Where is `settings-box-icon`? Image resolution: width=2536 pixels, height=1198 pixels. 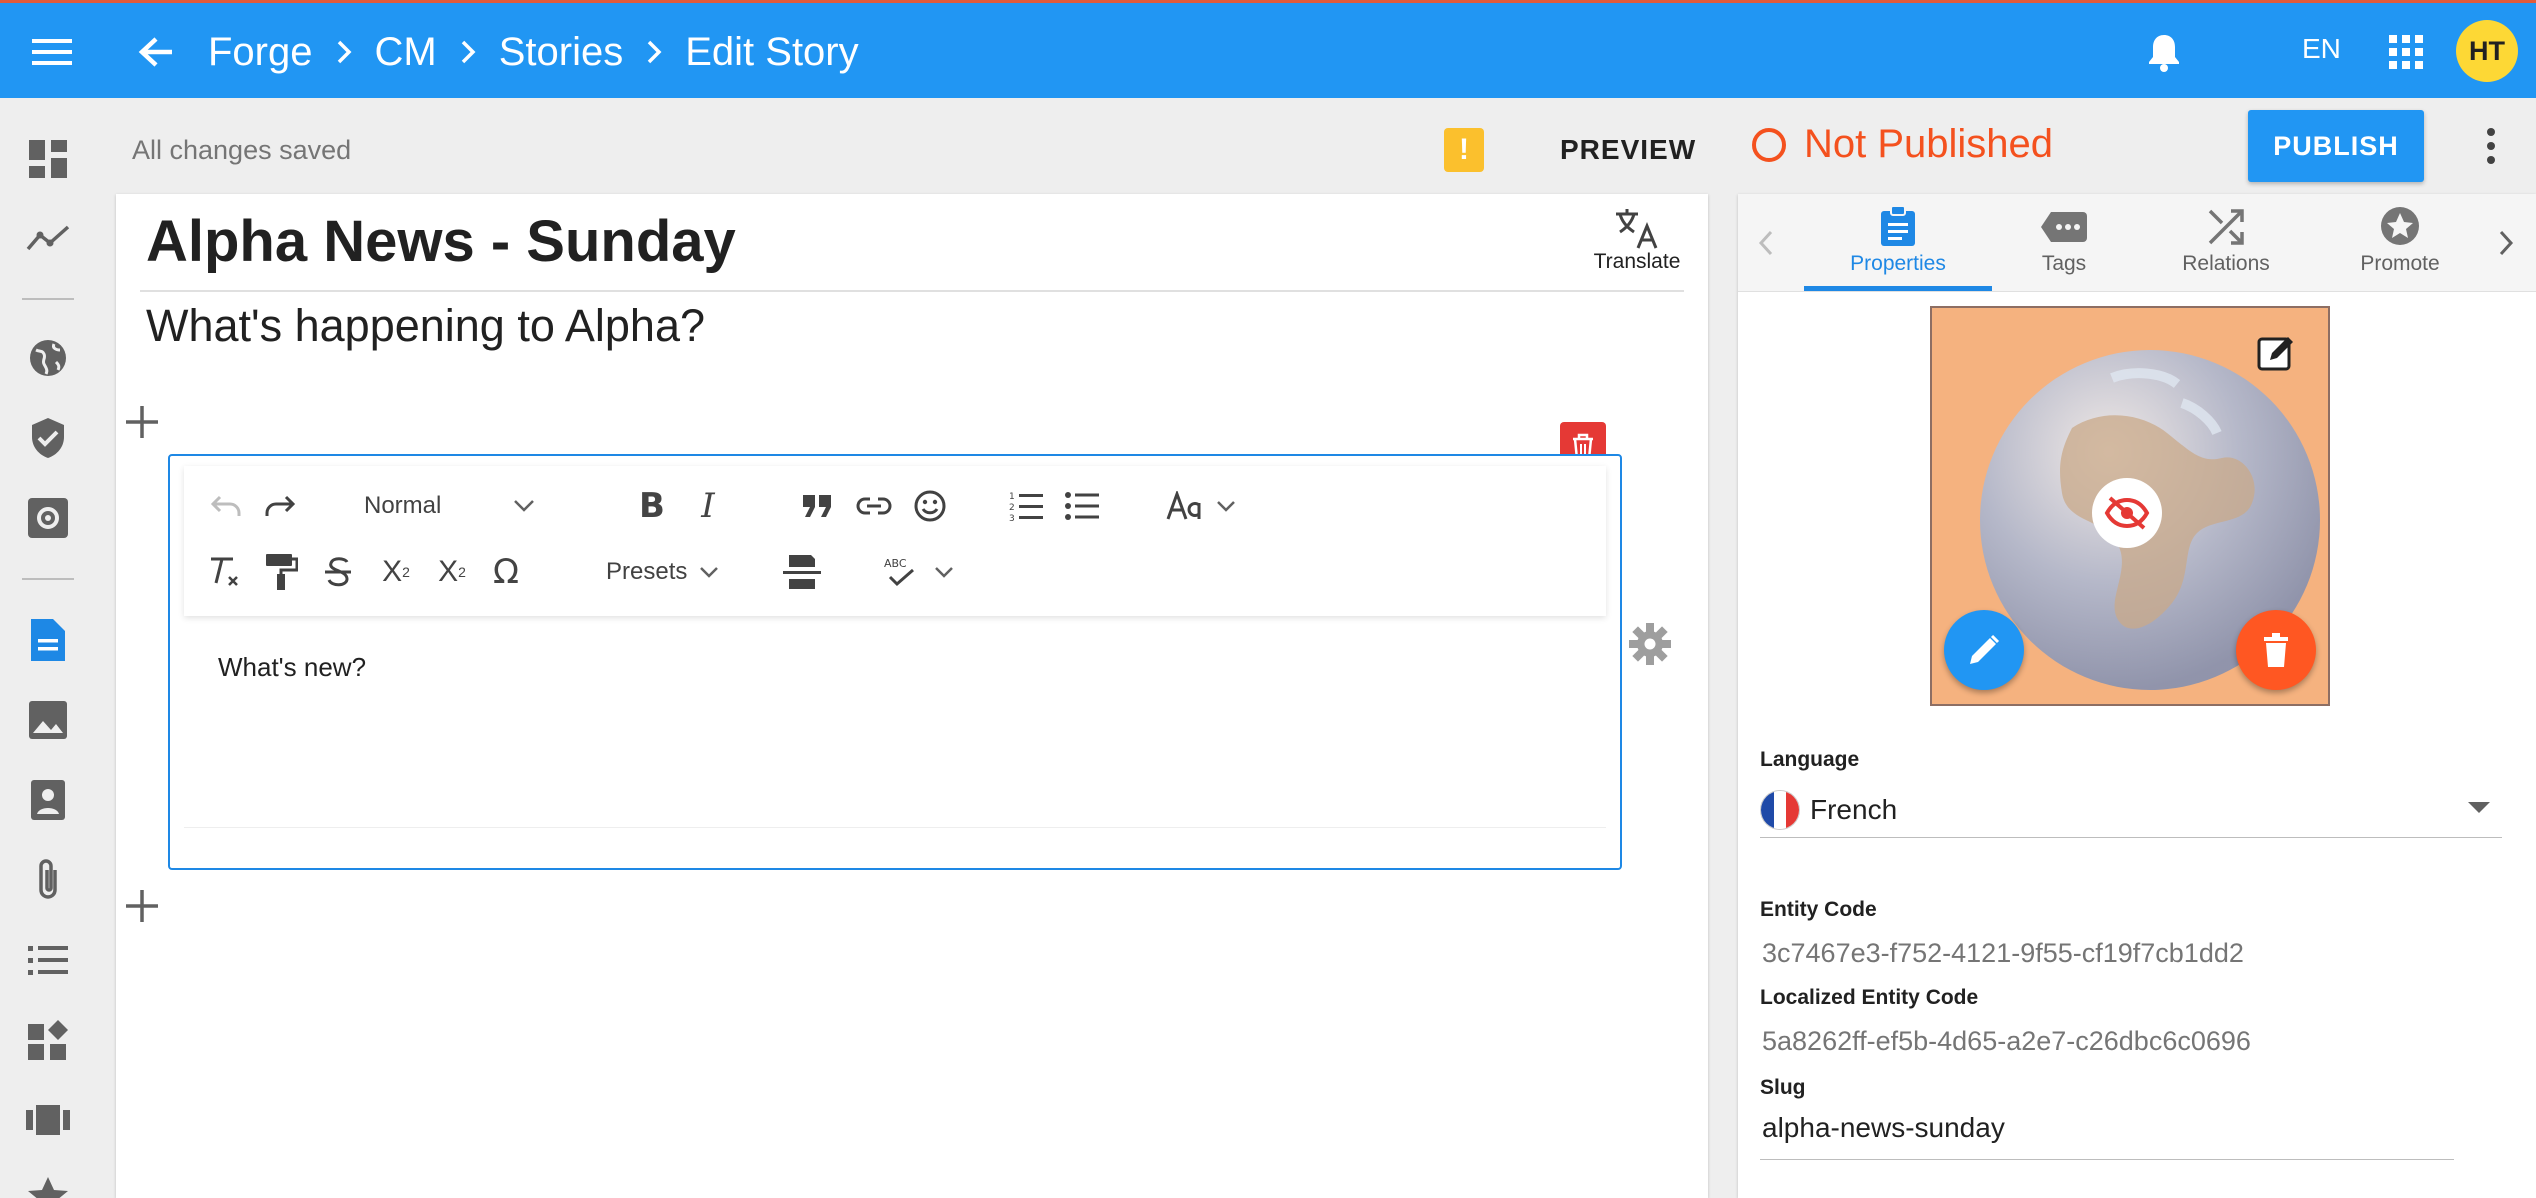 settings-box-icon is located at coordinates (48, 518).